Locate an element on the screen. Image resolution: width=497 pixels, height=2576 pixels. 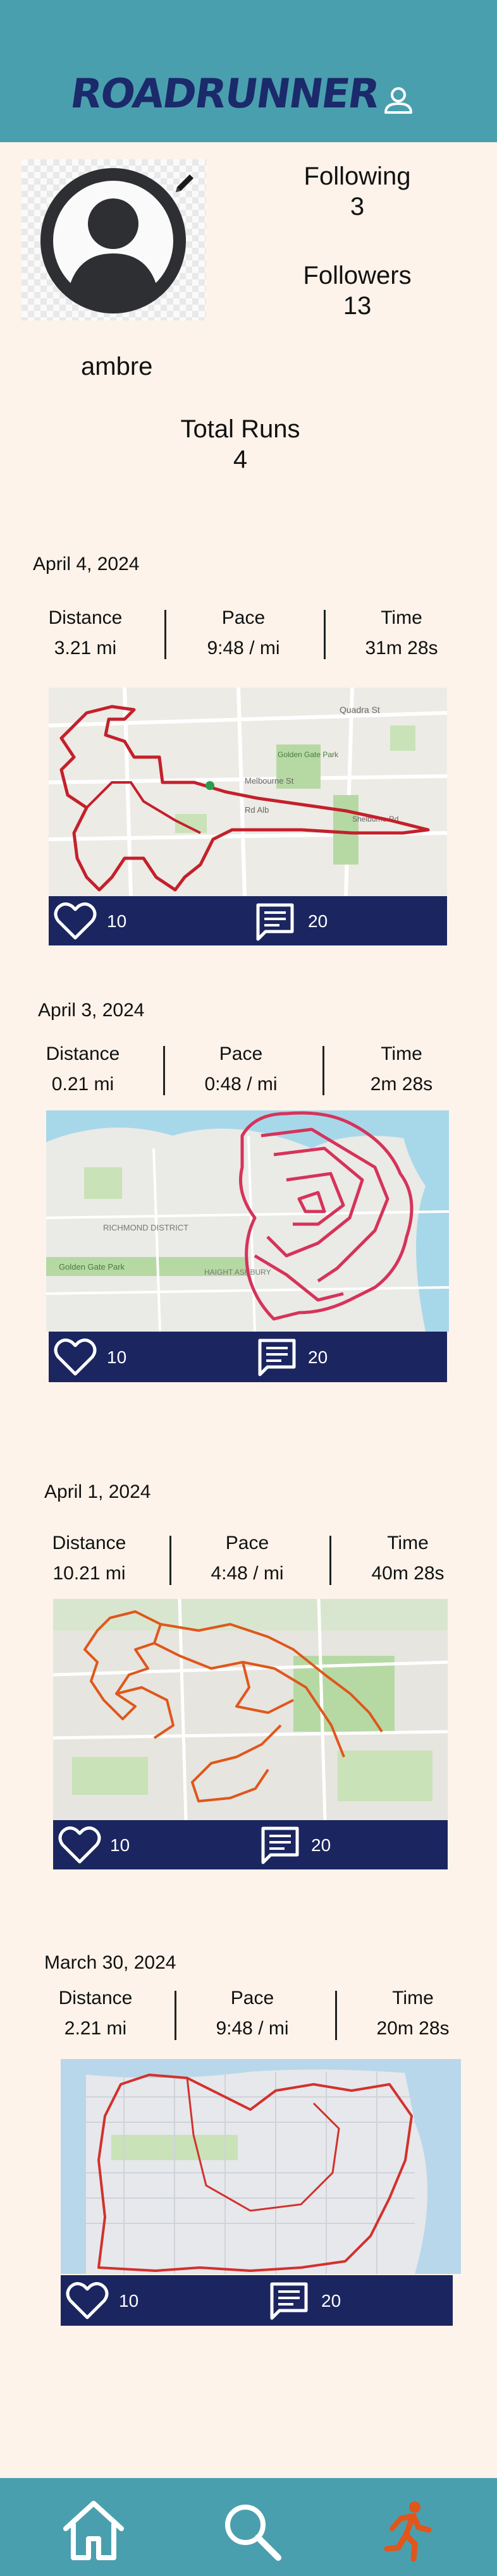
time-metric: Time 31m 28s is located at coordinates (401, 633).